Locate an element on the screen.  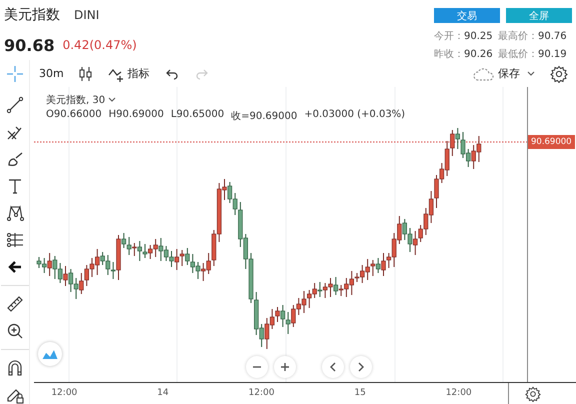
zoom-in-icon is located at coordinates (15, 331).